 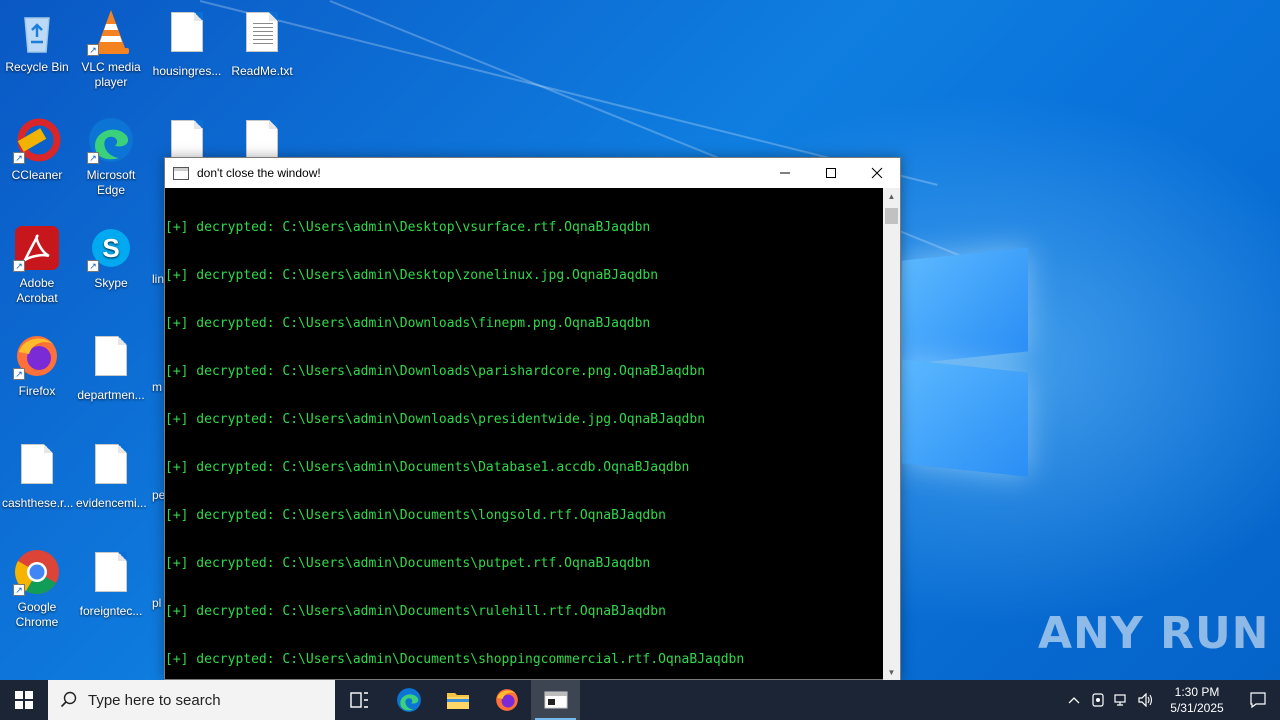 I want to click on desktop-icon-partial: pl, so click(x=157, y=603).